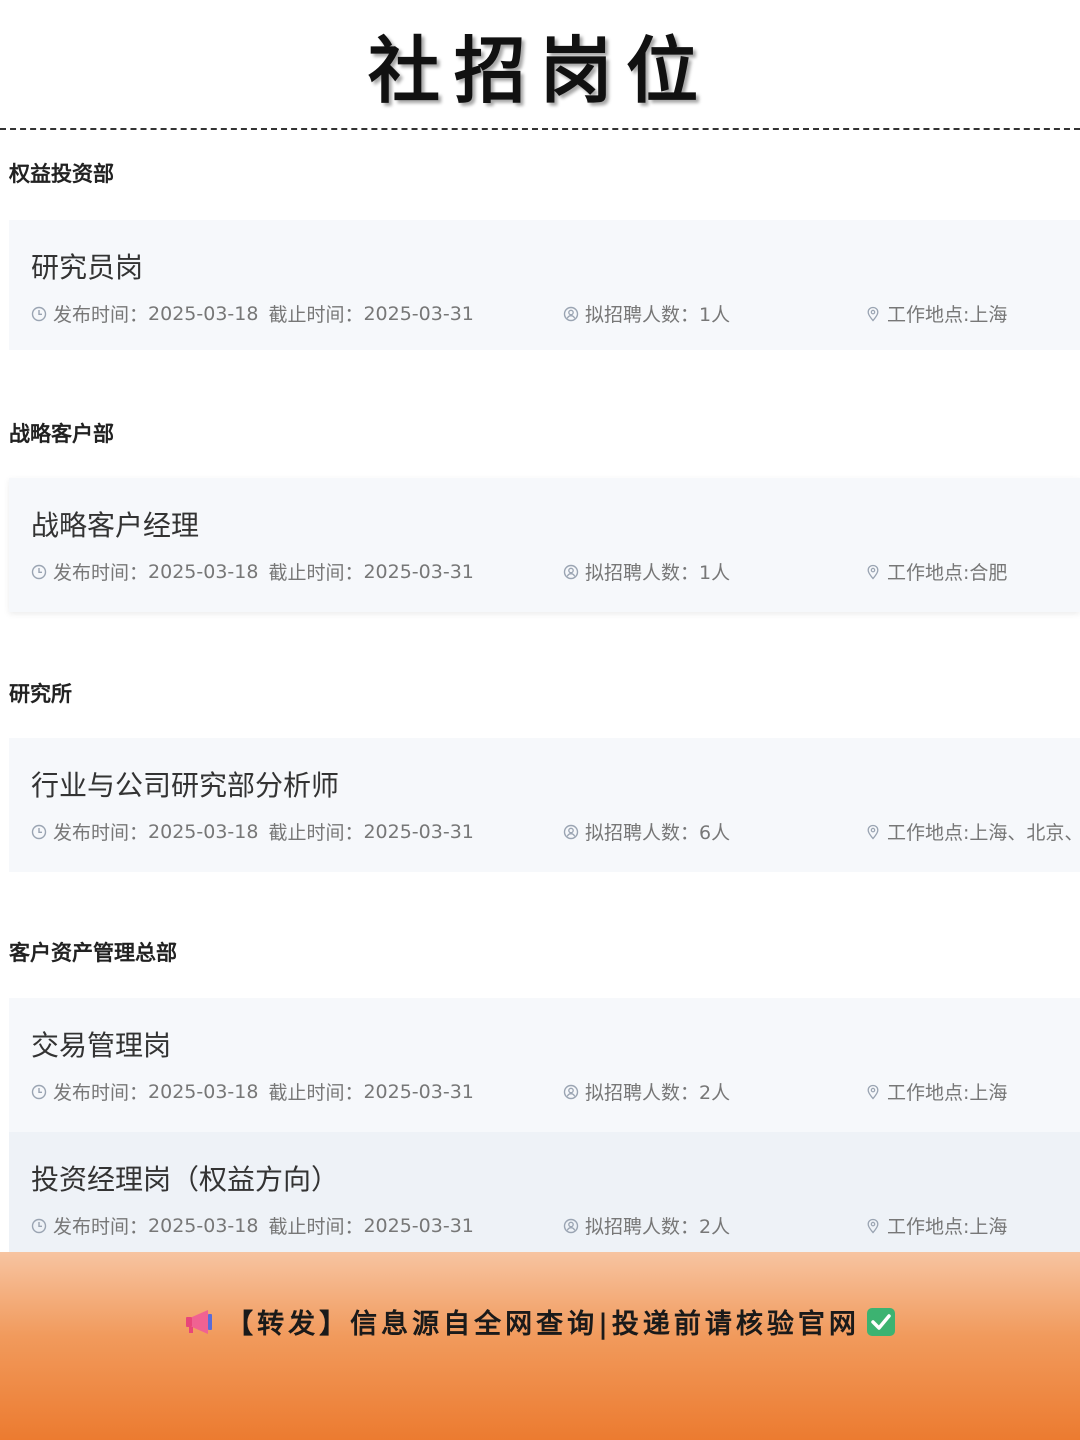 Image resolution: width=1080 pixels, height=1440 pixels. Describe the element at coordinates (539, 70) in the screenshot. I see `page-title: 社招岗位` at that location.